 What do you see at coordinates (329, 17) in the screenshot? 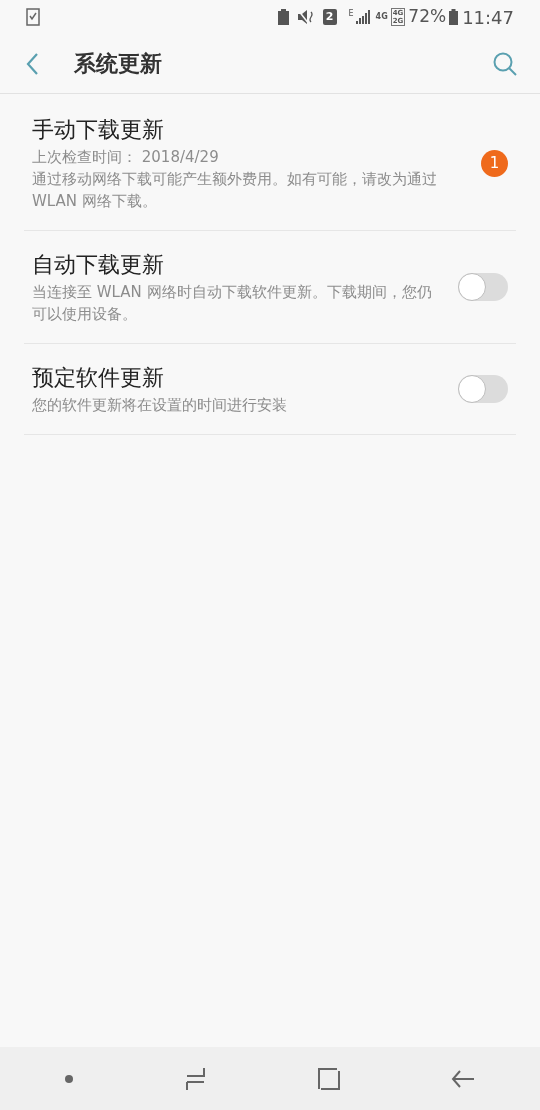
I see `sim-badge: 2` at bounding box center [329, 17].